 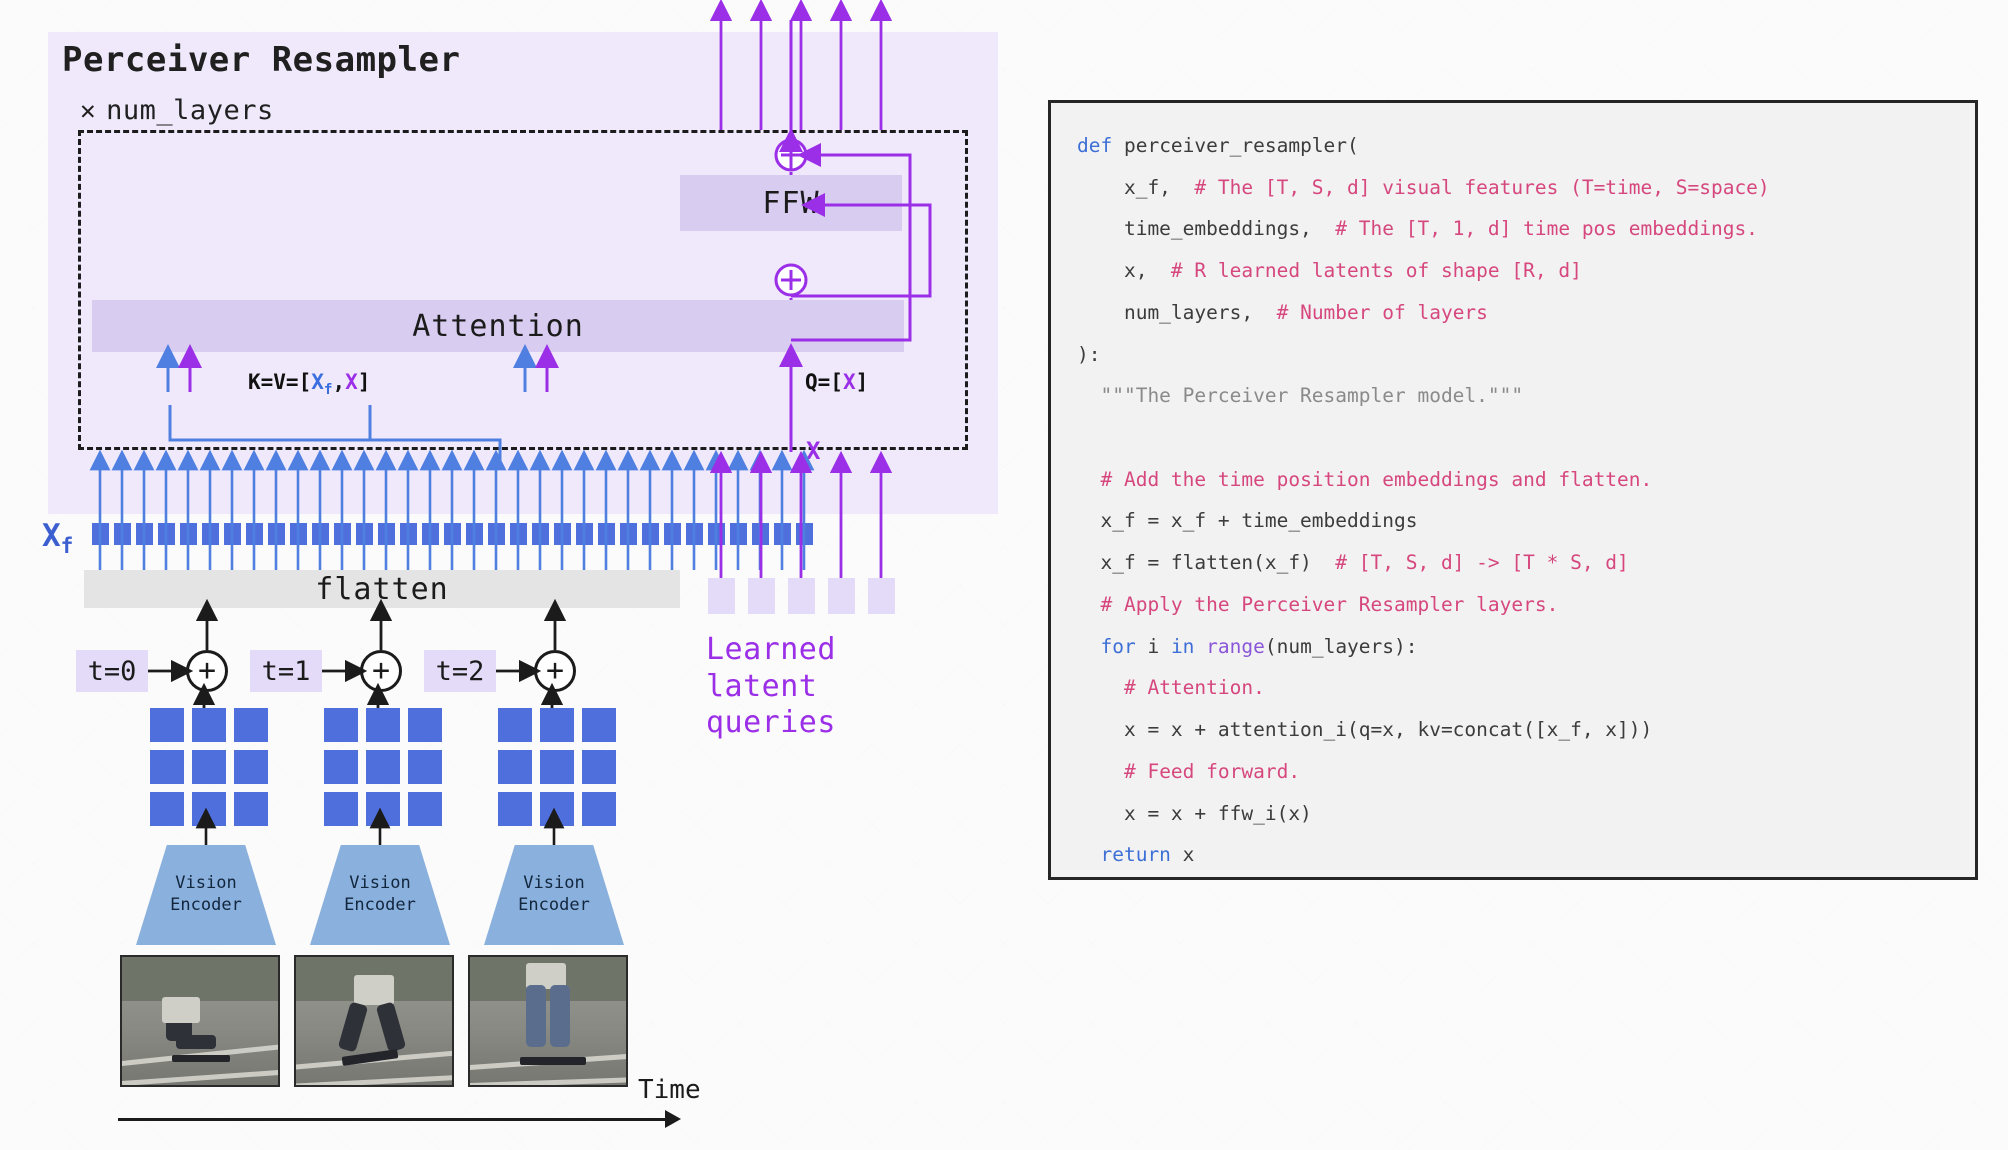 What do you see at coordinates (1382, 312) in the screenshot?
I see `code-token: # Number of layers` at bounding box center [1382, 312].